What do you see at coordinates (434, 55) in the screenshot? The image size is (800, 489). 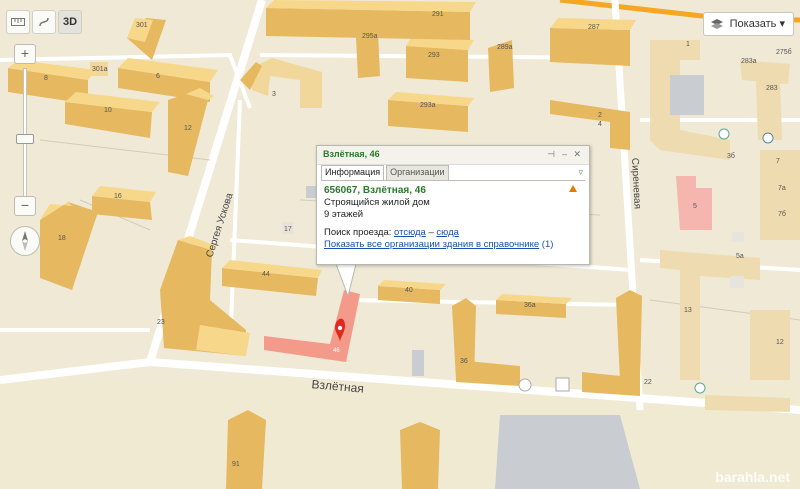 I see `building-label: 293` at bounding box center [434, 55].